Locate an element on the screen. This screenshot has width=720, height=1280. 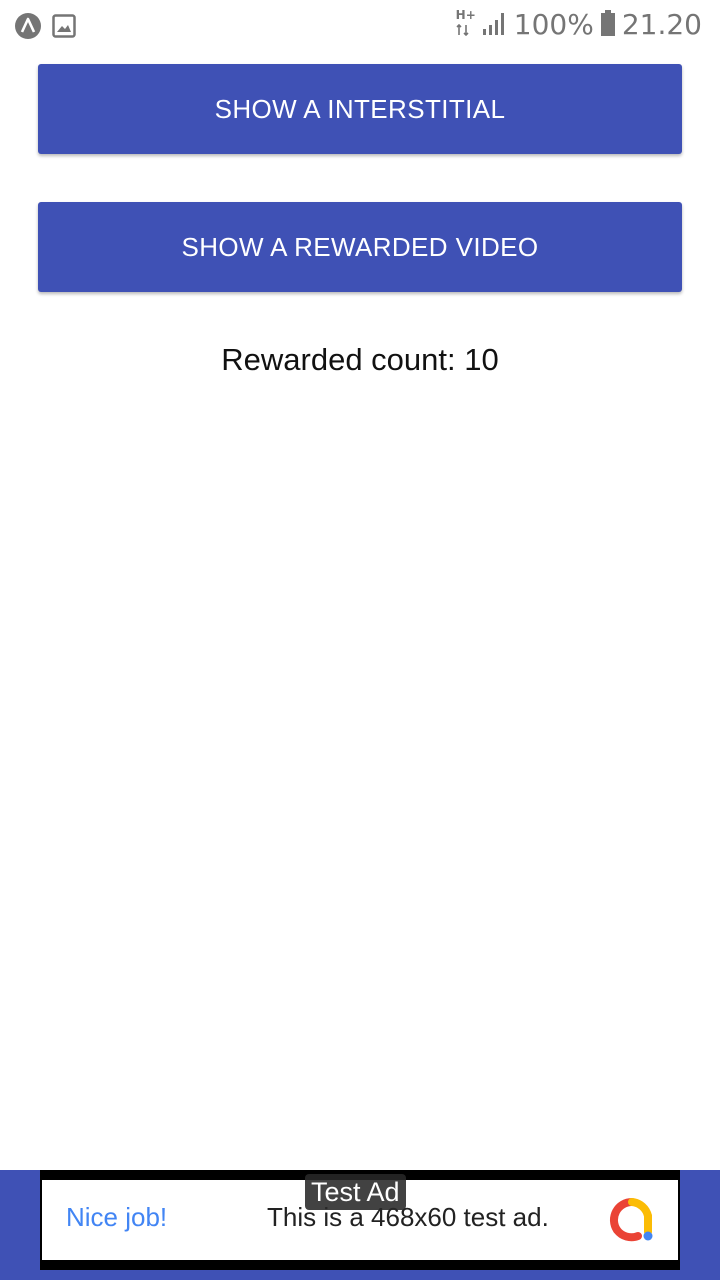
image-notification-icon is located at coordinates (64, 28).